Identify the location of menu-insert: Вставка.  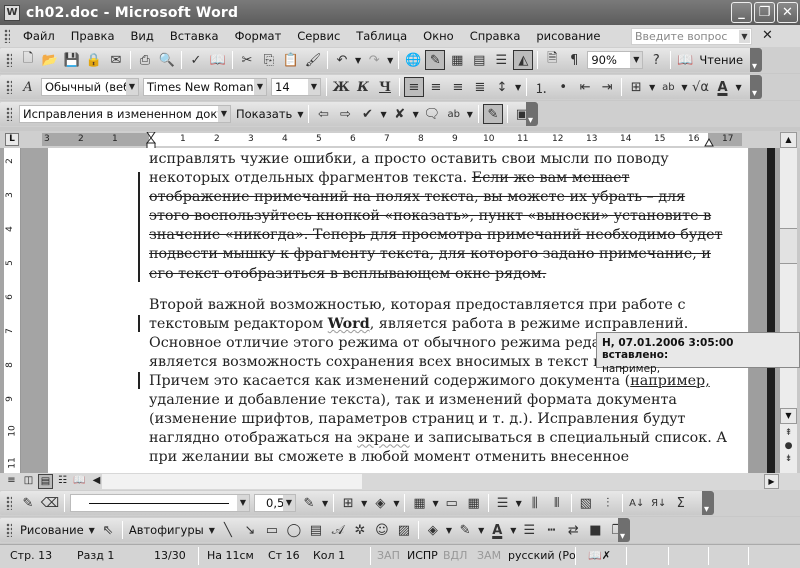
(194, 36).